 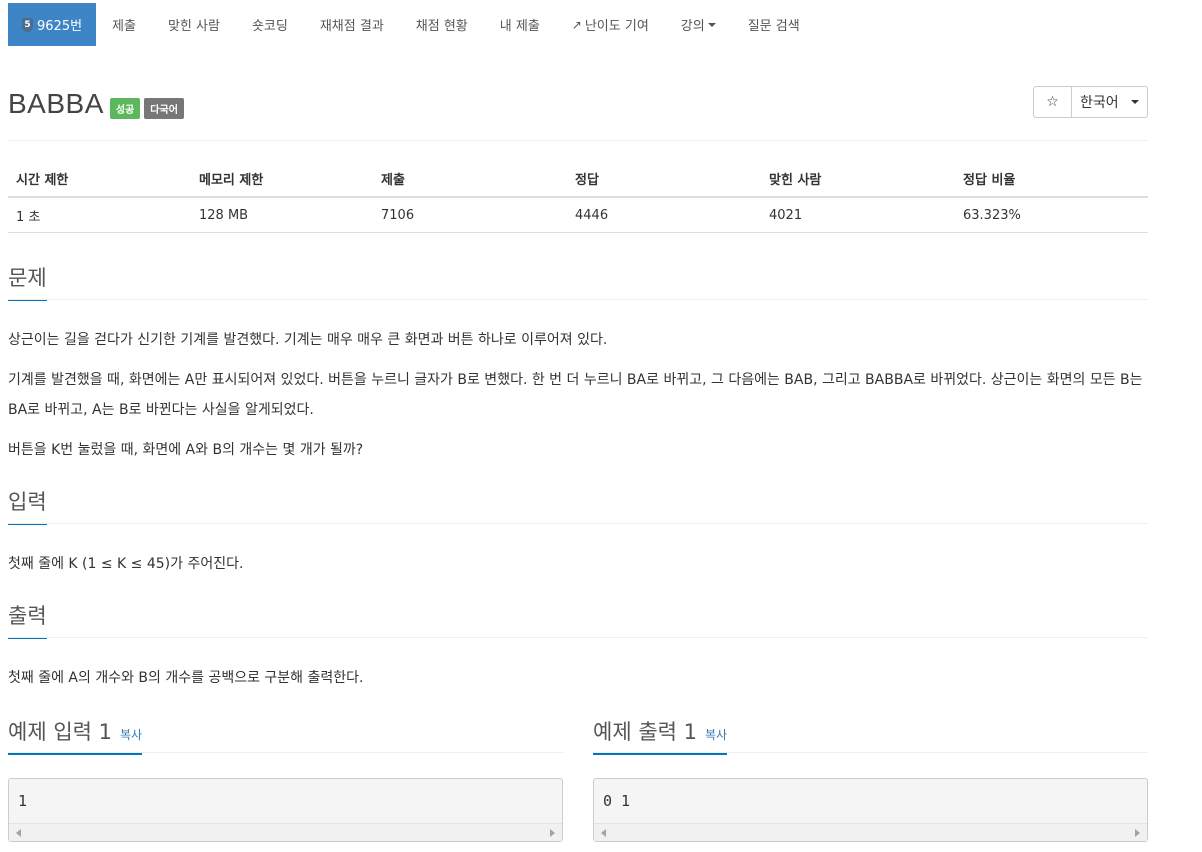 I want to click on language-label: 한국어, so click(x=1099, y=103).